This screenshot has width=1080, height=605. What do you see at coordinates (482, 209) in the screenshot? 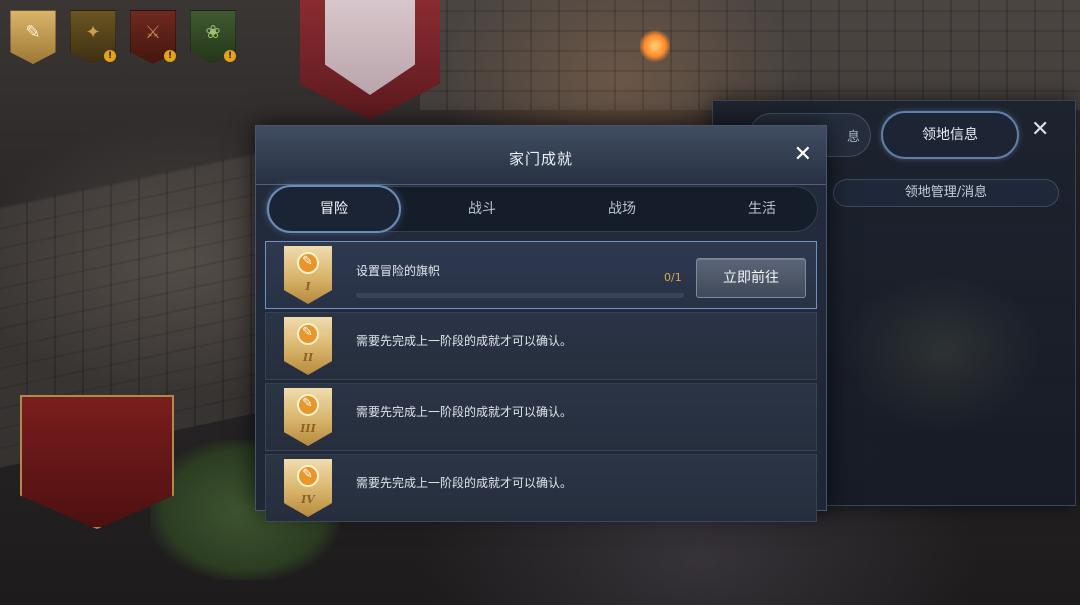
I see `tab-combat: 战斗` at bounding box center [482, 209].